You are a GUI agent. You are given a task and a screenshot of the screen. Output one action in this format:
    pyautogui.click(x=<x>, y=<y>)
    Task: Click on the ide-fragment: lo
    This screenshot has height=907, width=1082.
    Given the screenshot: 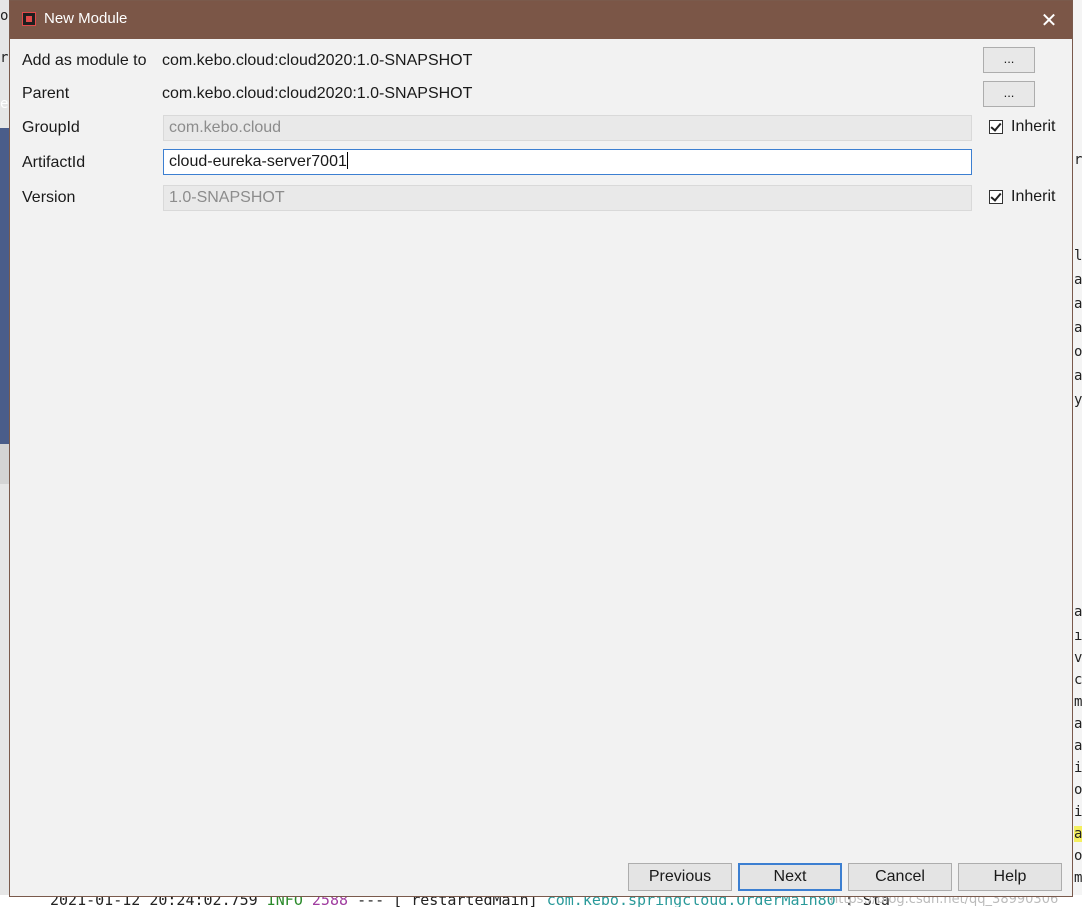 What is the action you would take?
    pyautogui.click(x=1078, y=256)
    